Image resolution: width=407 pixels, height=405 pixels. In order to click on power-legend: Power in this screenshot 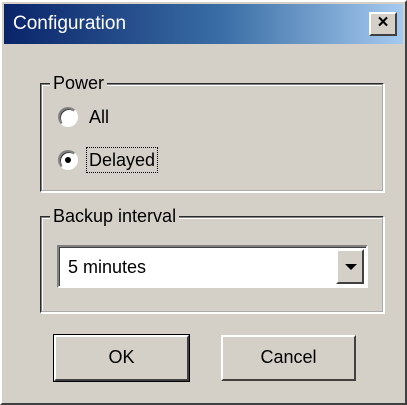, I will do `click(79, 83)`.